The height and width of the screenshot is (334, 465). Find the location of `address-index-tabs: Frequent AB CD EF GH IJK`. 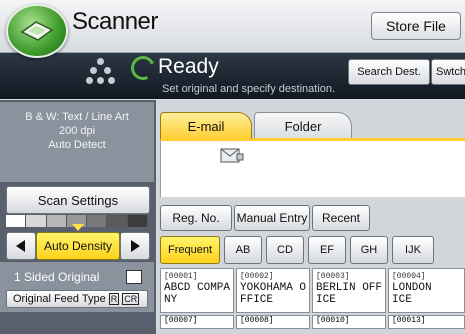

address-index-tabs: Frequent AB CD EF GH IJK is located at coordinates (312, 250).